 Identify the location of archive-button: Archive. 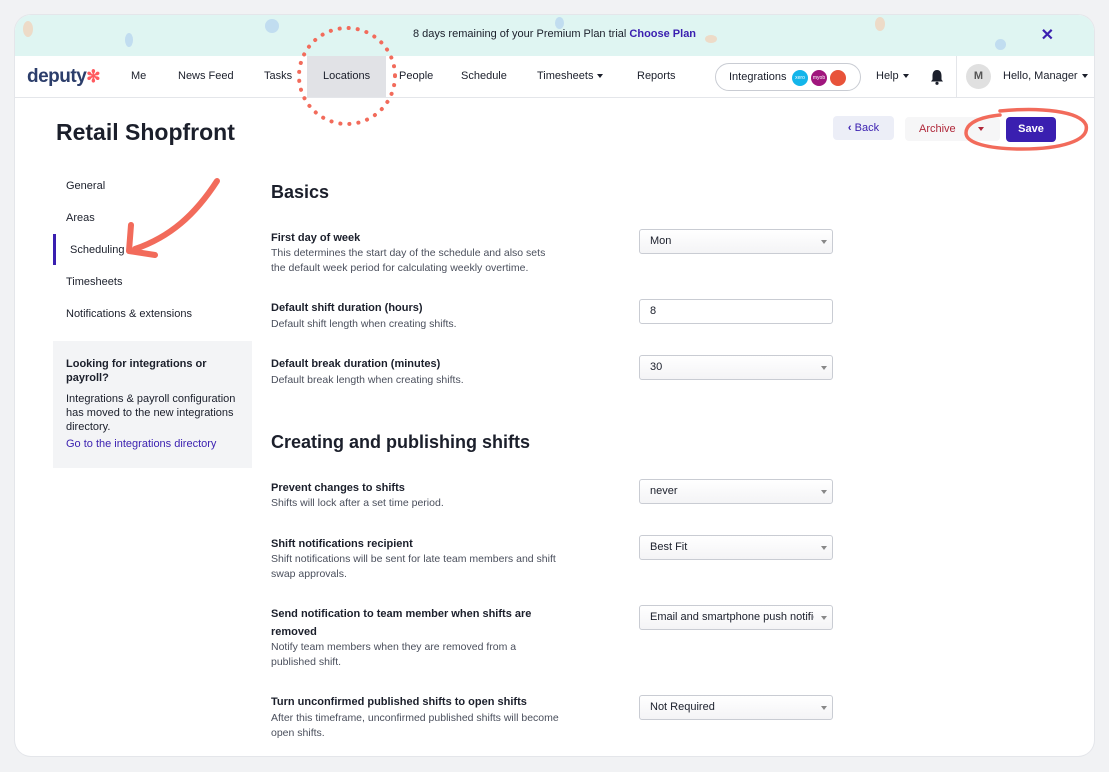
(952, 129).